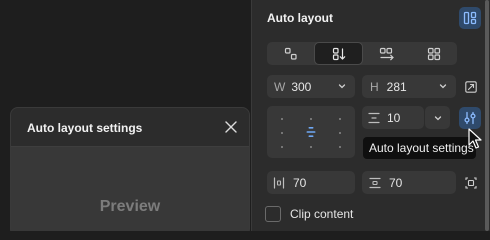 This screenshot has width=490, height=240. Describe the element at coordinates (300, 18) in the screenshot. I see `section-title: Auto layout` at that location.